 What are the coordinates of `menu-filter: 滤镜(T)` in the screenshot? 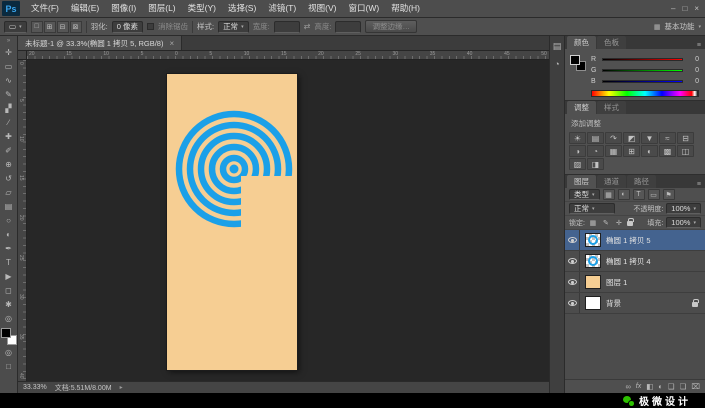 It's located at (282, 8).